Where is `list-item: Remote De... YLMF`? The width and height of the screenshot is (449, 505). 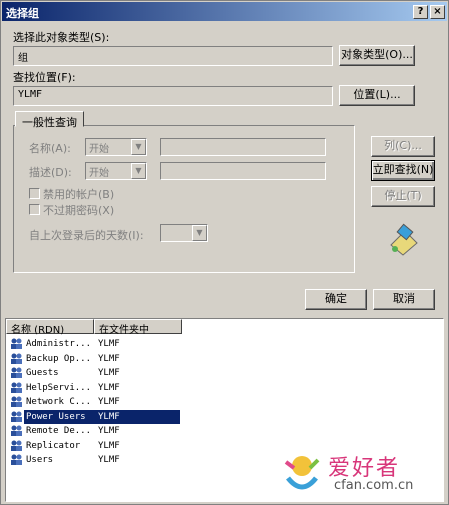 list-item: Remote De... YLMF is located at coordinates (224, 431).